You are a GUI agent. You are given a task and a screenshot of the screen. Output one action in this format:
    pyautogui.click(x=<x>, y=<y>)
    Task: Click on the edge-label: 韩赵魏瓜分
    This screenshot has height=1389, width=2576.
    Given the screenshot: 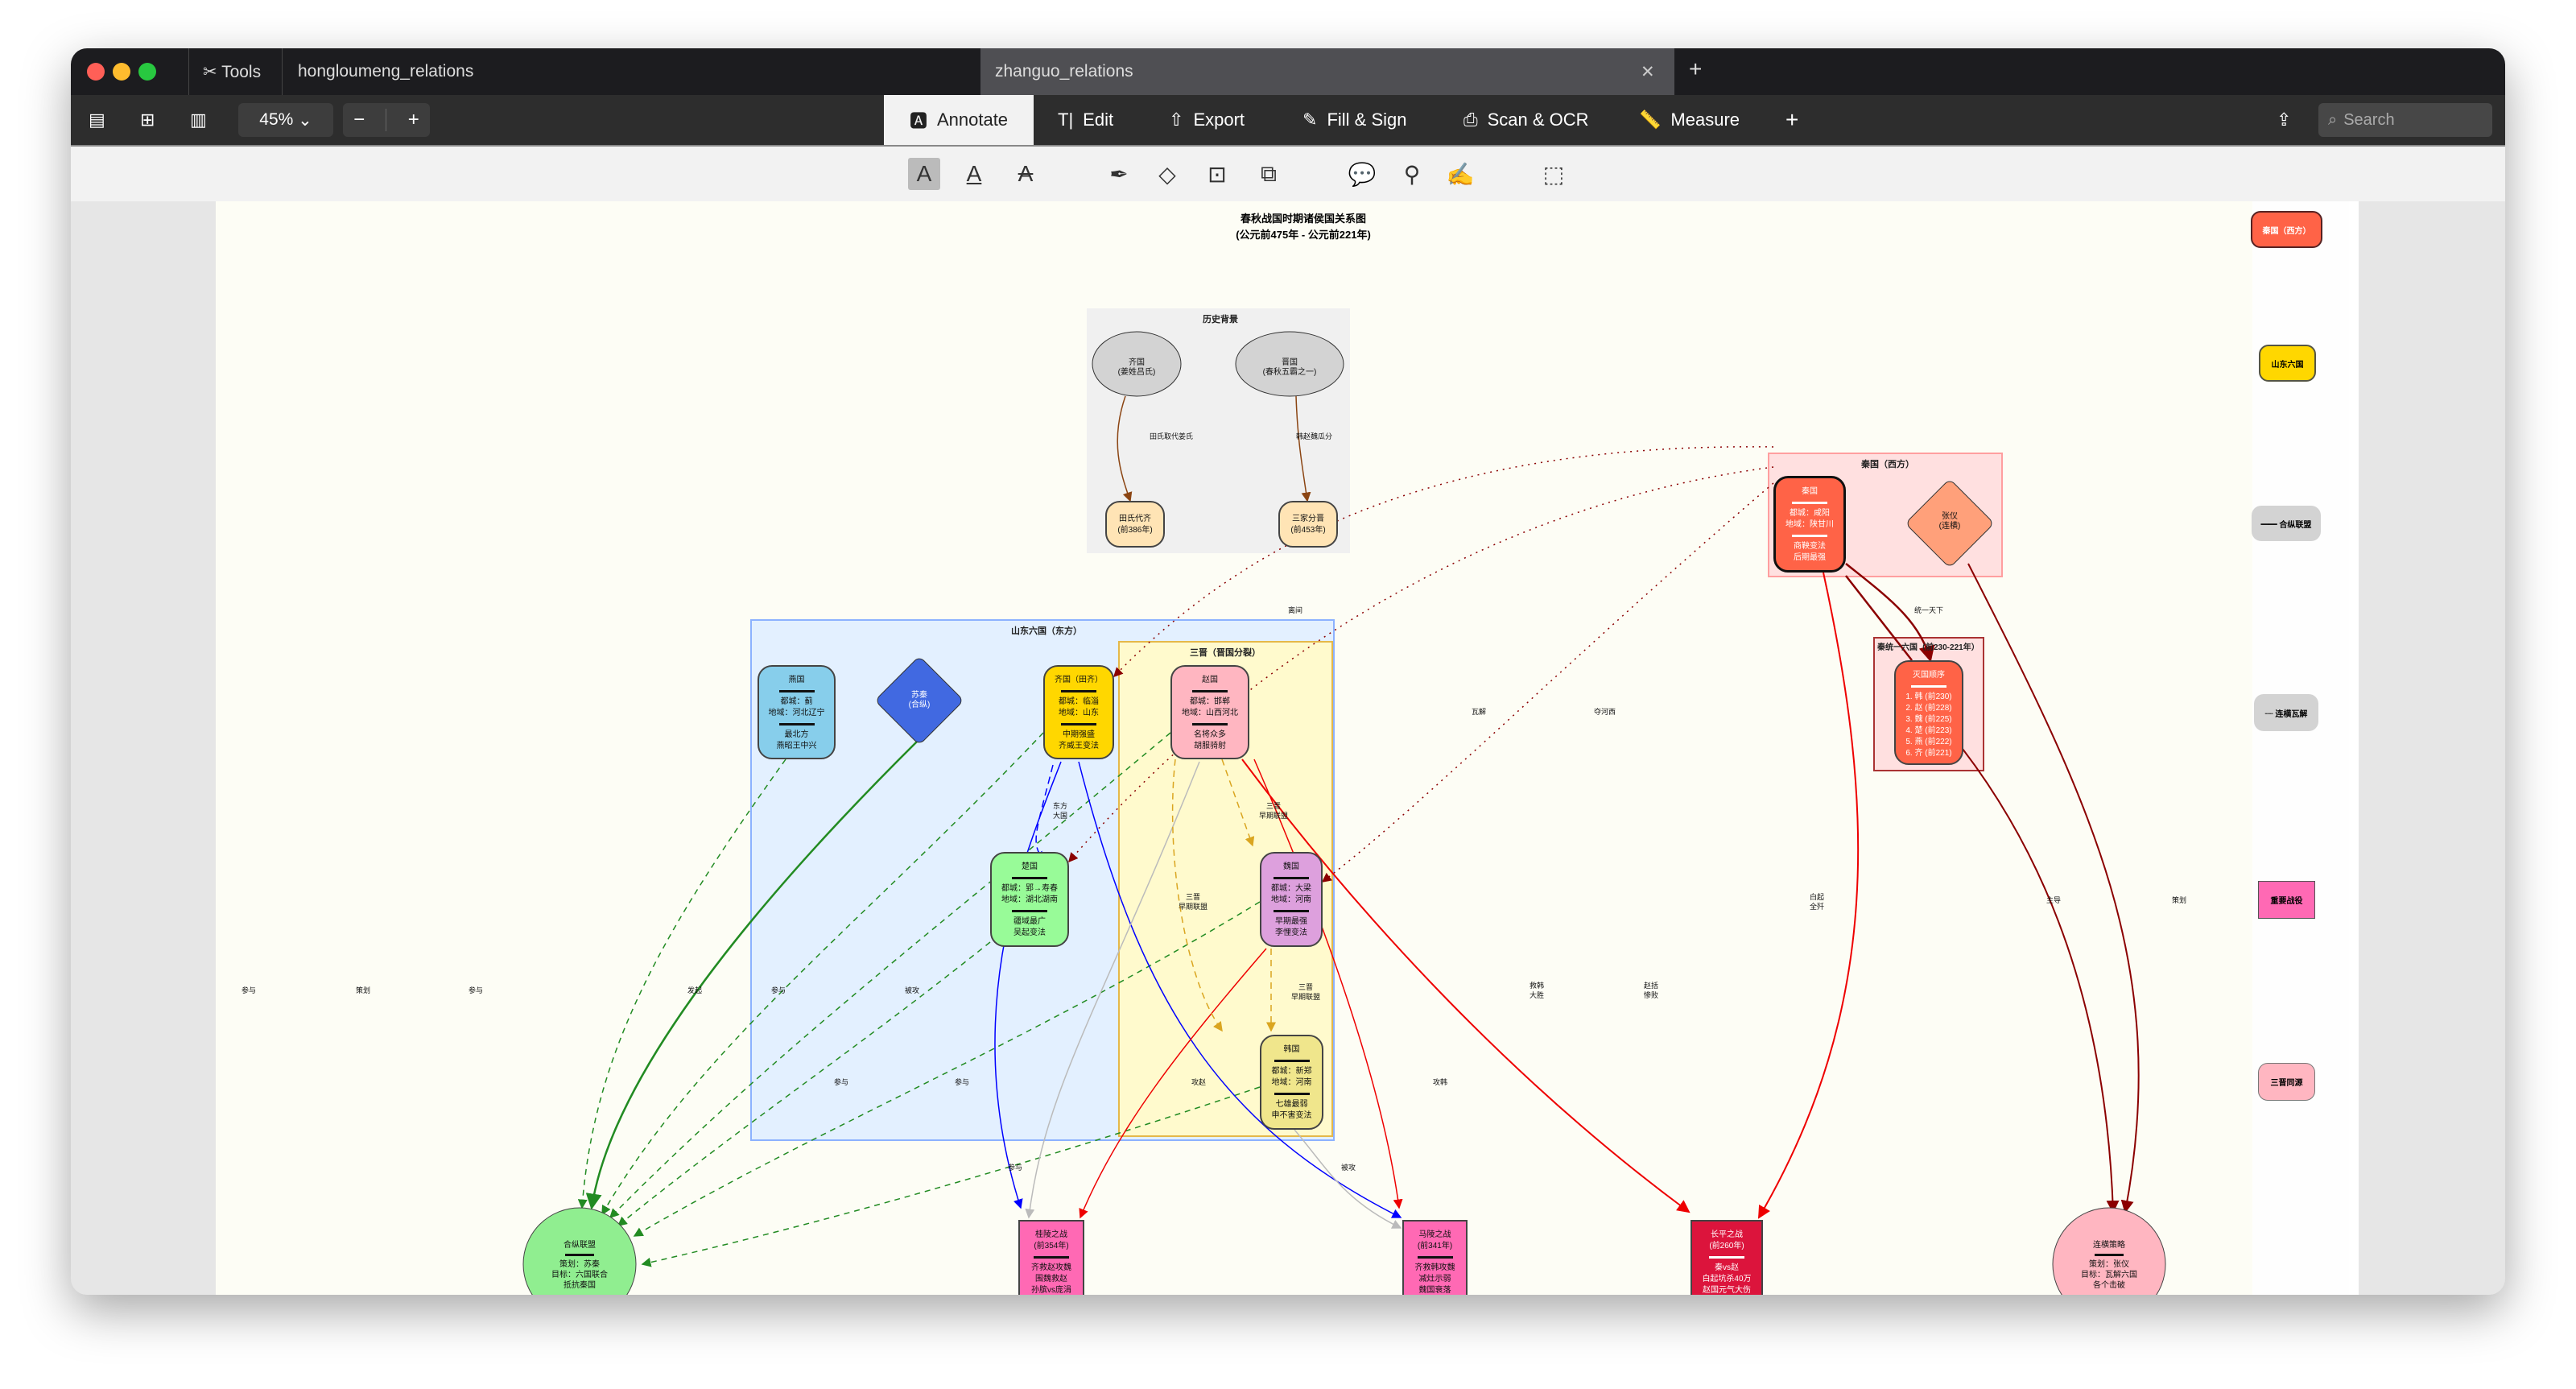 What is the action you would take?
    pyautogui.click(x=1314, y=436)
    